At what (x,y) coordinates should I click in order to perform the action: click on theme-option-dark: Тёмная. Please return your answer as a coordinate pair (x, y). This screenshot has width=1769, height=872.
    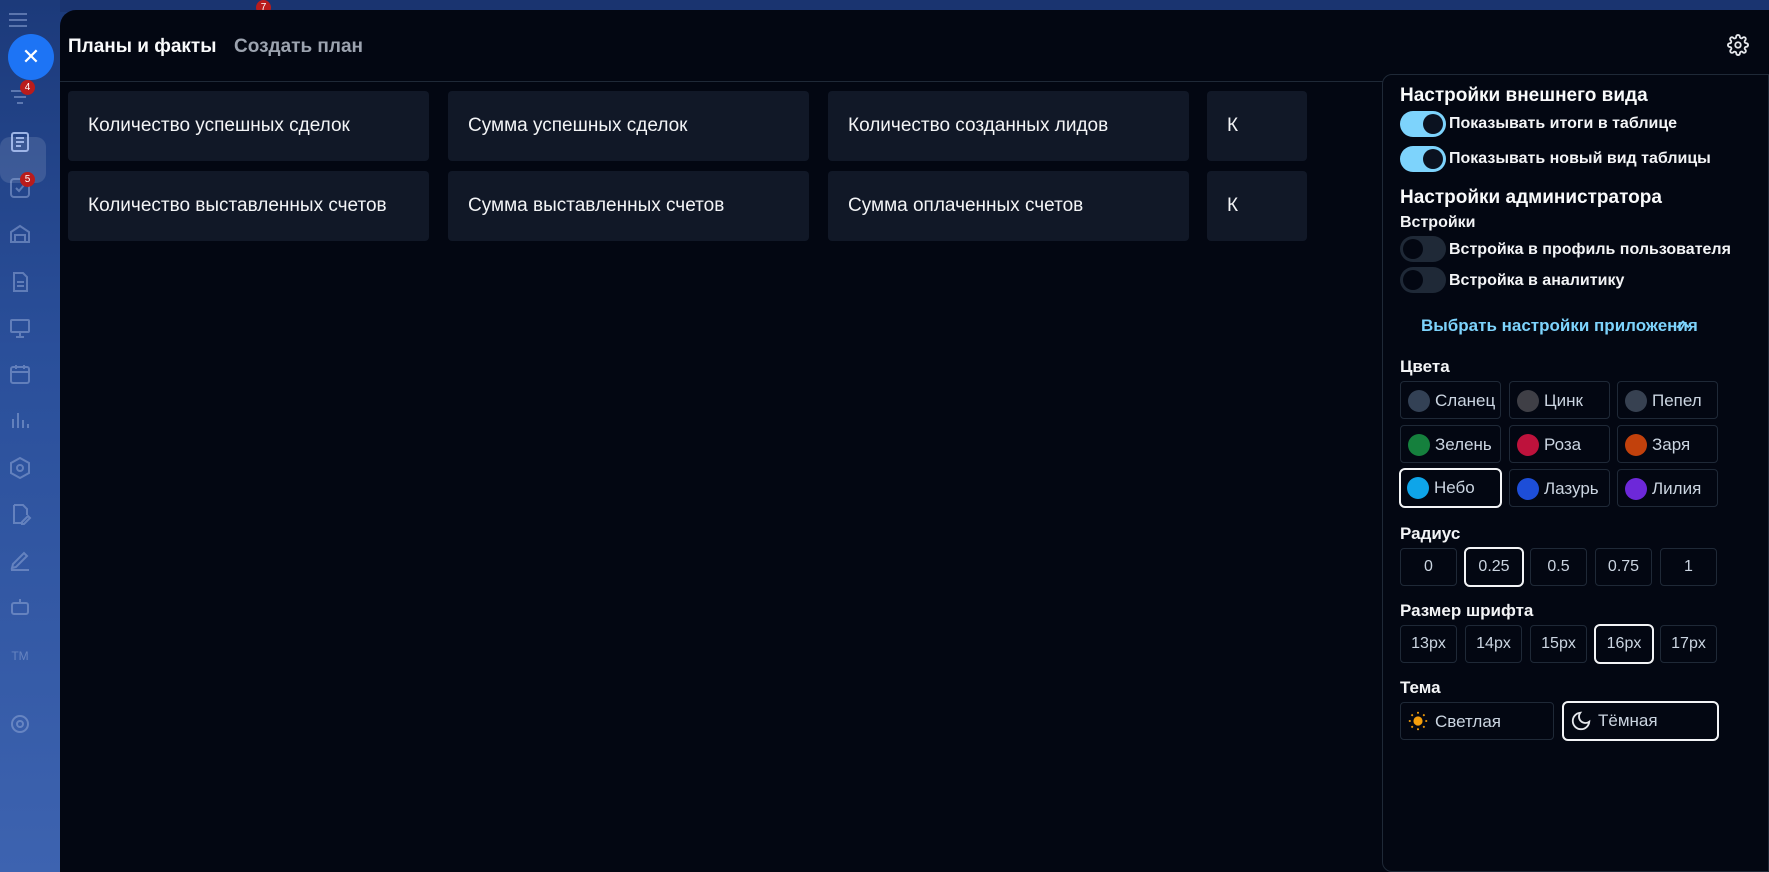
    Looking at the image, I should click on (1640, 721).